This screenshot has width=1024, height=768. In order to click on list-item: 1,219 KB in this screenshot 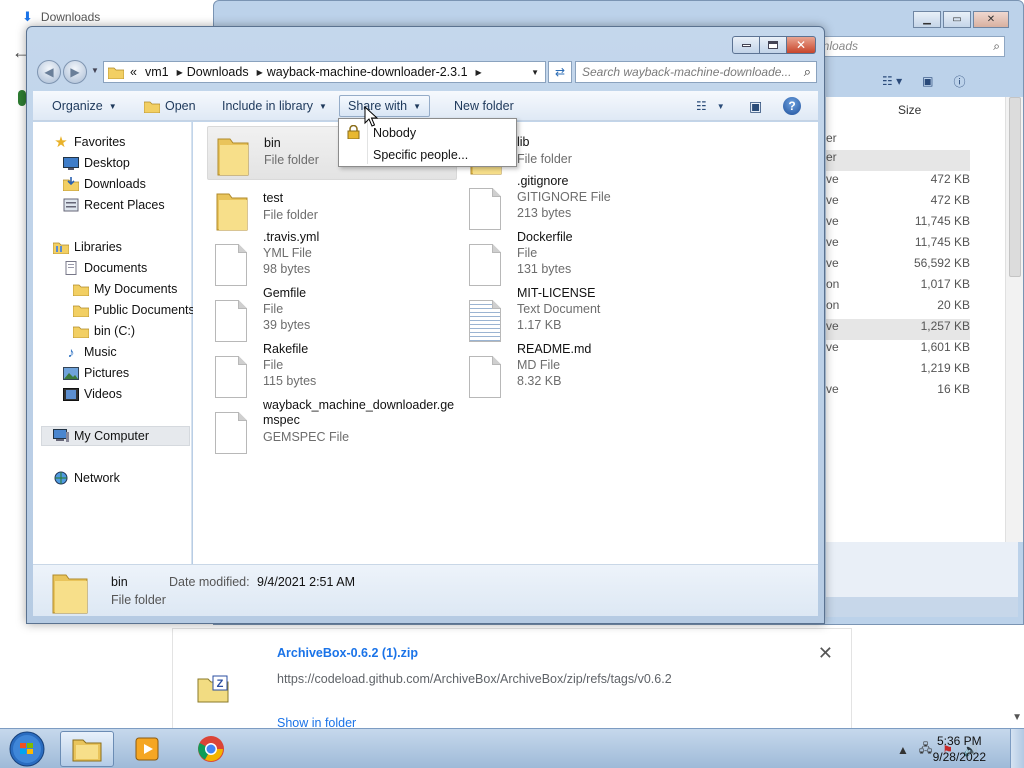, I will do `click(898, 371)`.